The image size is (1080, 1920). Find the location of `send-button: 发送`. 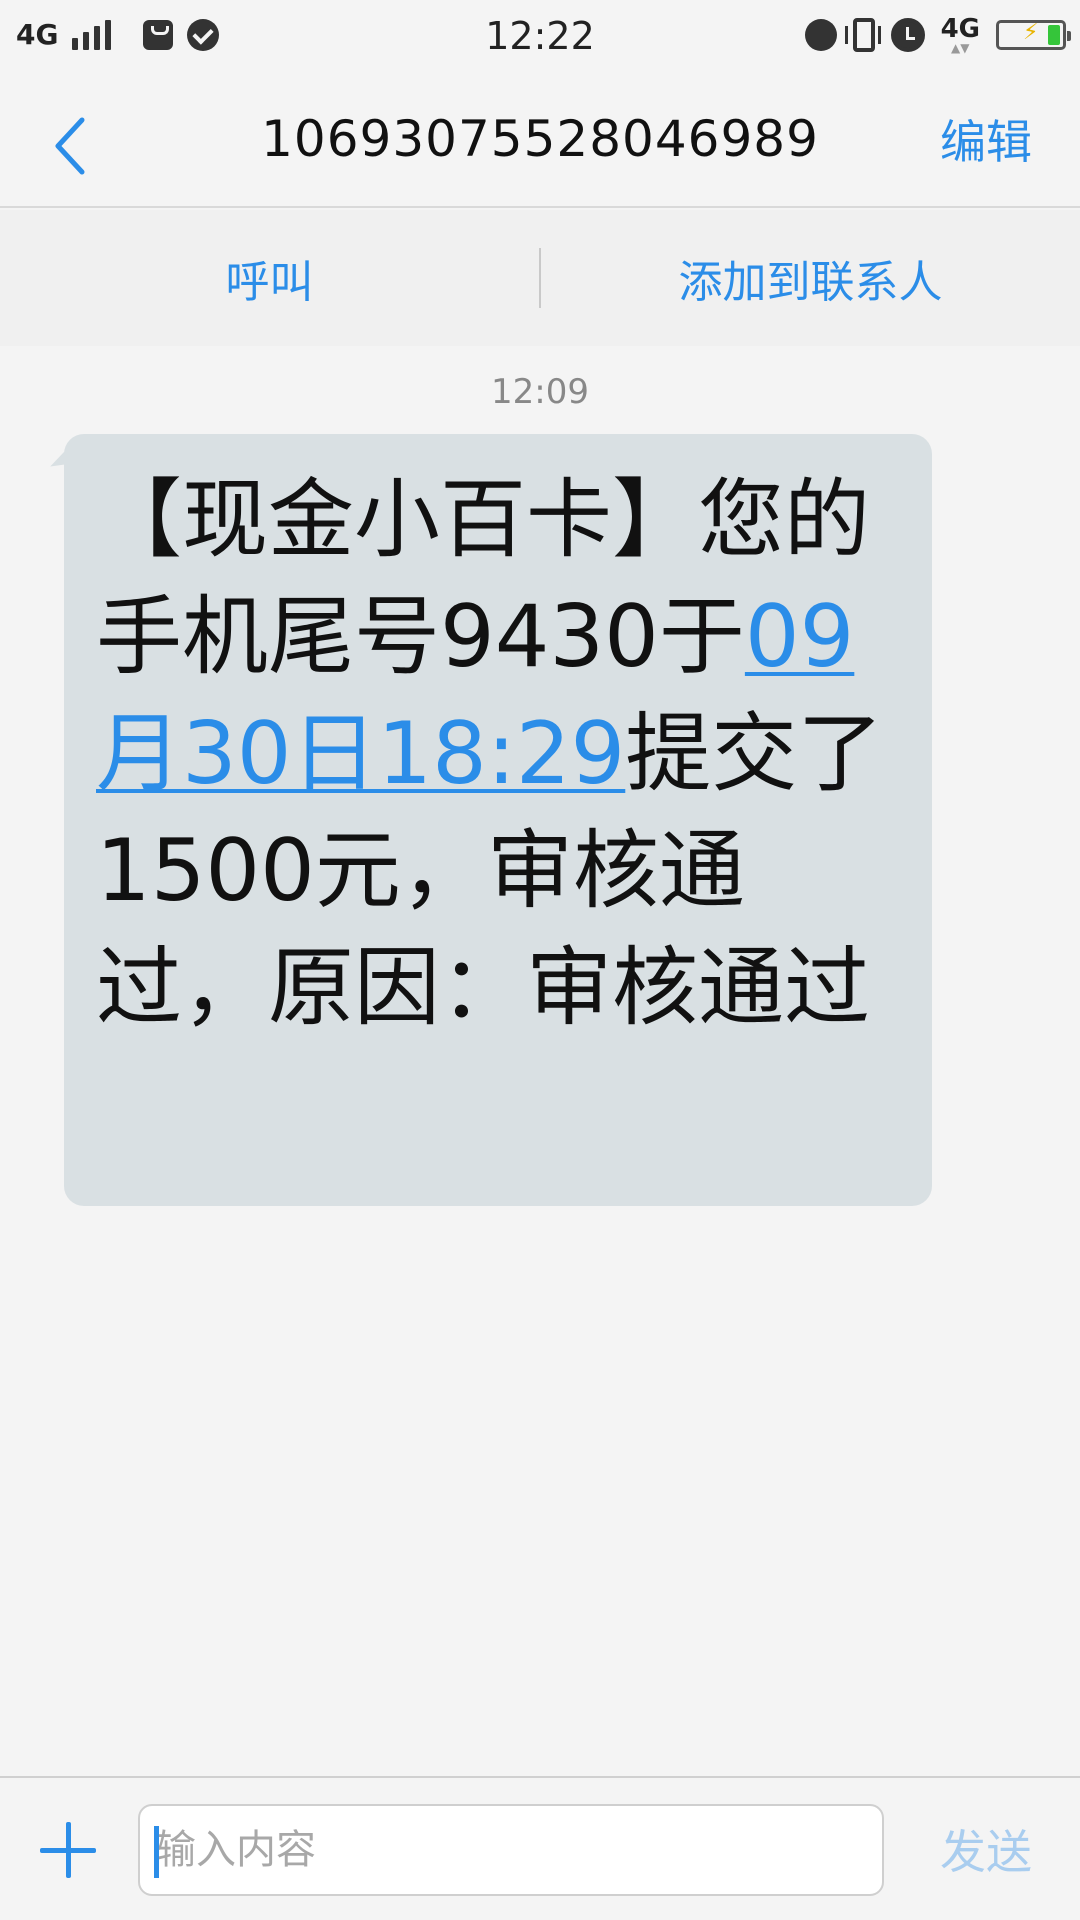

send-button: 发送 is located at coordinates (986, 1849).